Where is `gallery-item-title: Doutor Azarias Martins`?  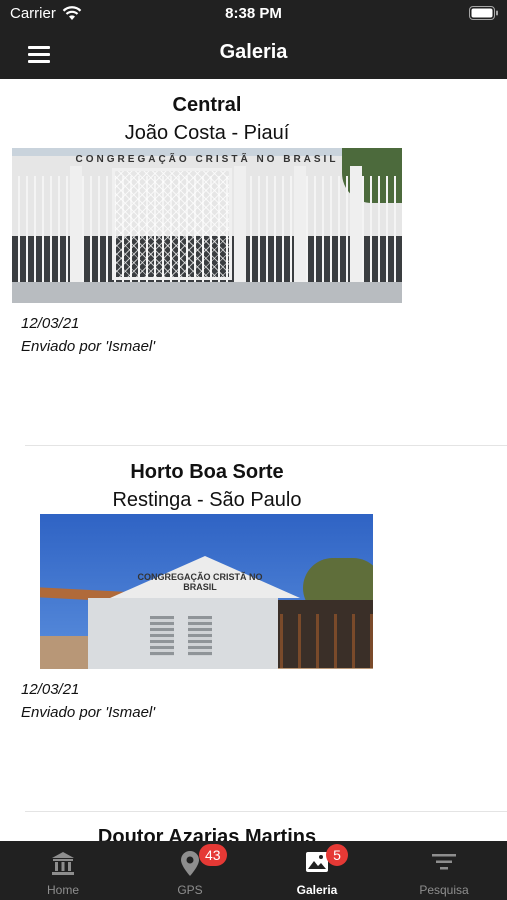 gallery-item-title: Doutor Azarias Martins is located at coordinates (207, 833).